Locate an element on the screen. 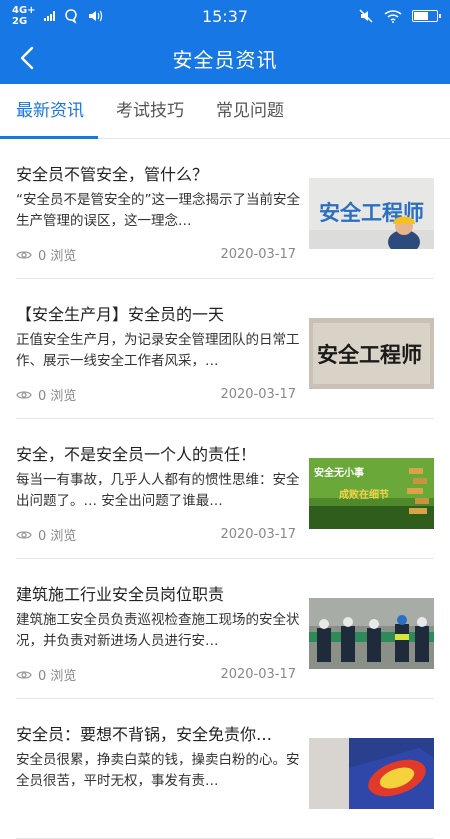 This screenshot has height=839, width=450. tab-faq: 常见问题 is located at coordinates (250, 111).